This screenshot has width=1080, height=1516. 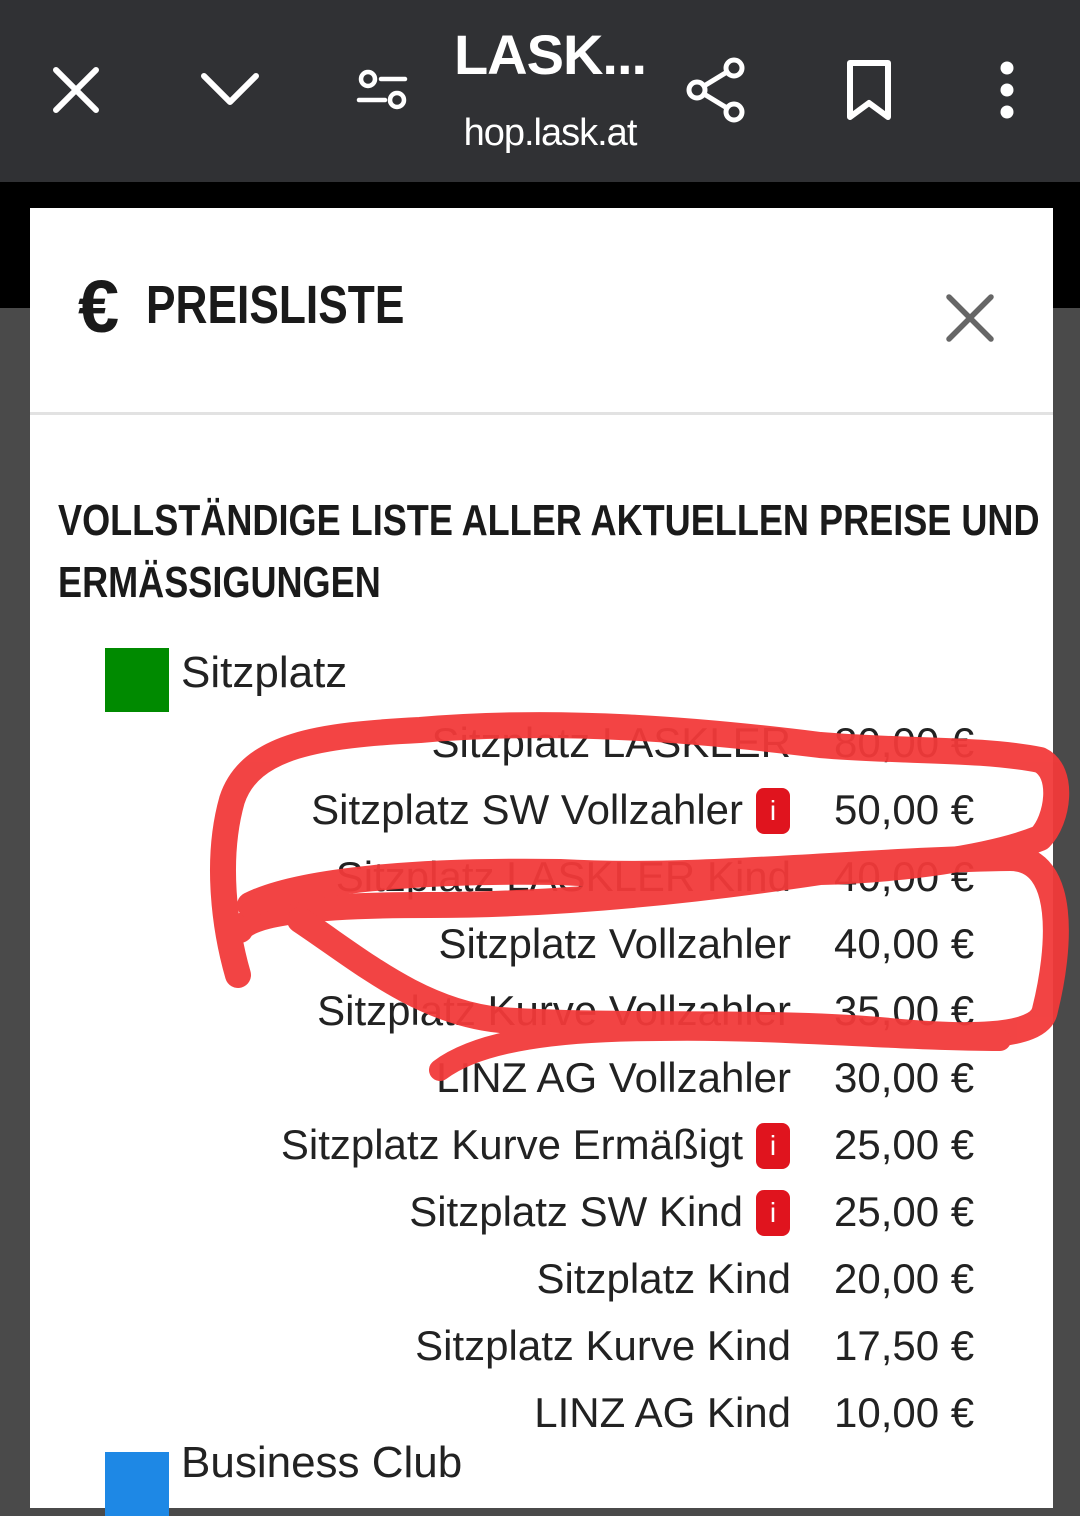 I want to click on price-row-value: 80,00 €, so click(x=904, y=742).